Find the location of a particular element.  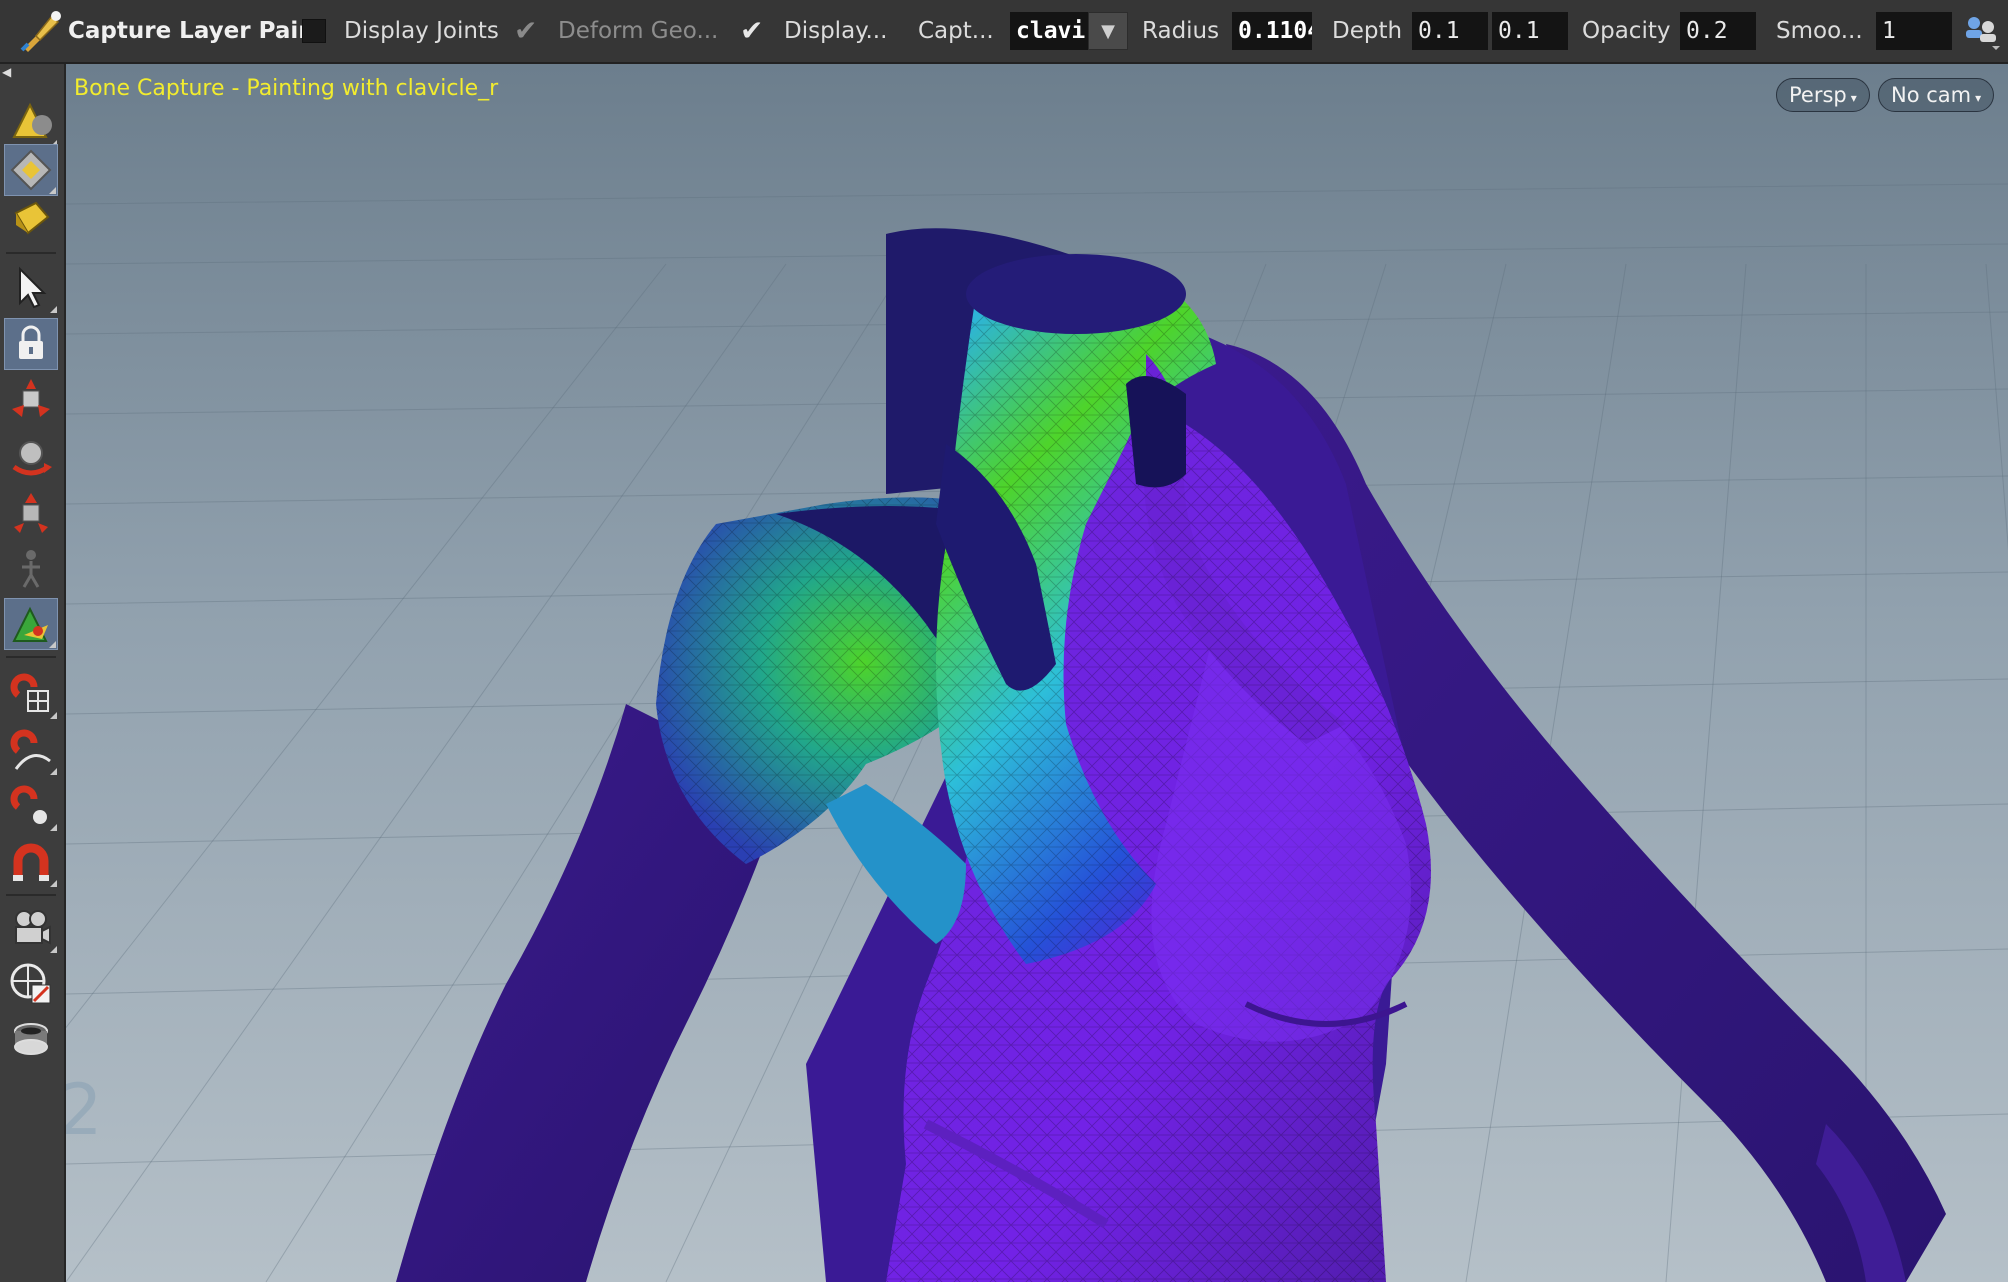

camera-menu-button: No cam ▾ is located at coordinates (1936, 95).